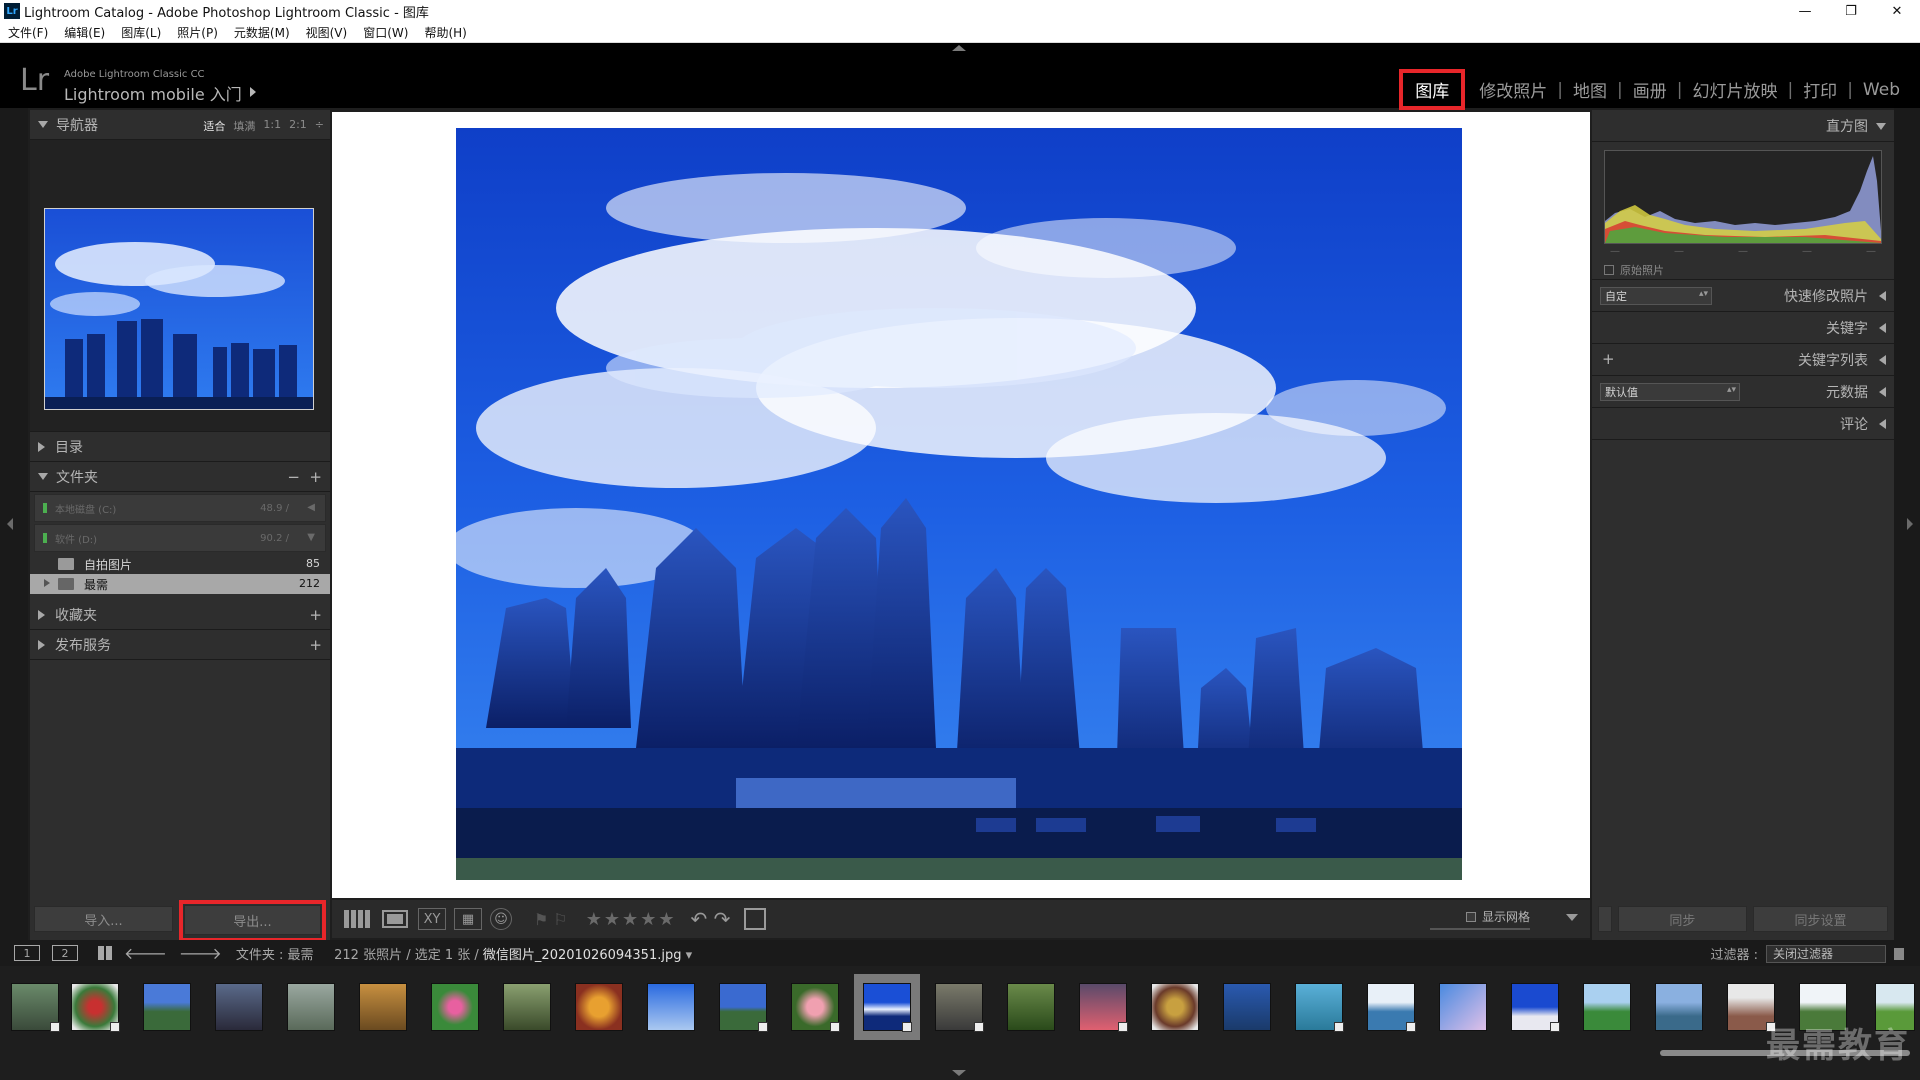 Image resolution: width=1920 pixels, height=1080 pixels. I want to click on menu-view: 视图(V), so click(327, 32).